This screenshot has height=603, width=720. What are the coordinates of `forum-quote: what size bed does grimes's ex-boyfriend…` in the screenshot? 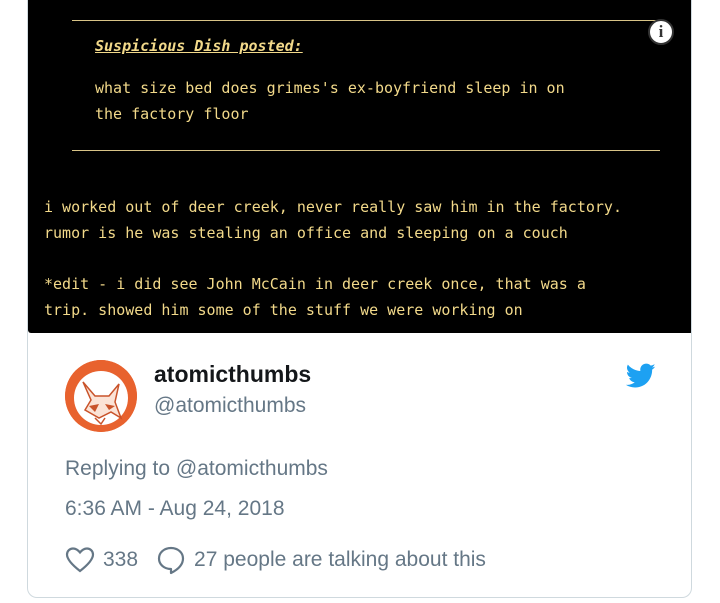 It's located at (330, 101).